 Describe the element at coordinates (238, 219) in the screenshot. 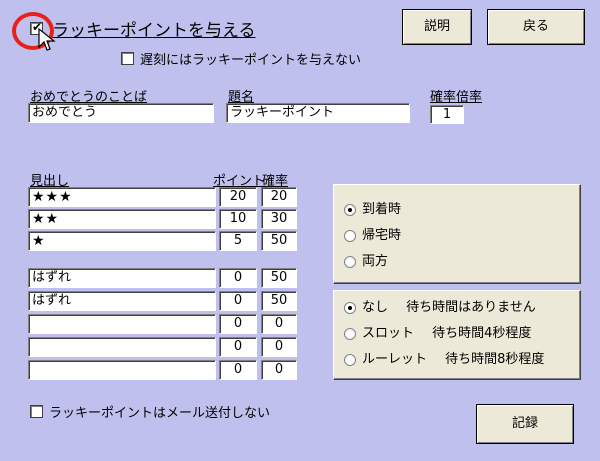

I see `row-points-input: 10` at that location.